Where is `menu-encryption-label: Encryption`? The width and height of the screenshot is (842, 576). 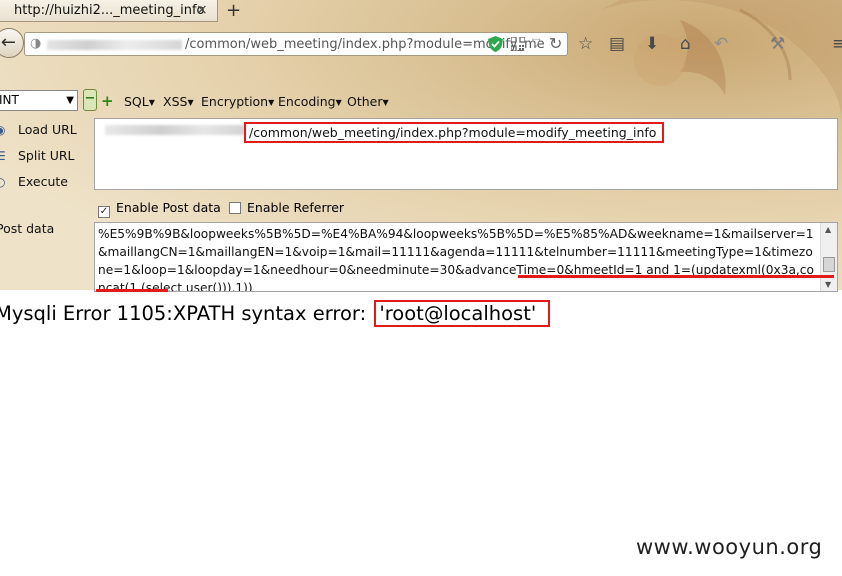 menu-encryption-label: Encryption is located at coordinates (235, 101).